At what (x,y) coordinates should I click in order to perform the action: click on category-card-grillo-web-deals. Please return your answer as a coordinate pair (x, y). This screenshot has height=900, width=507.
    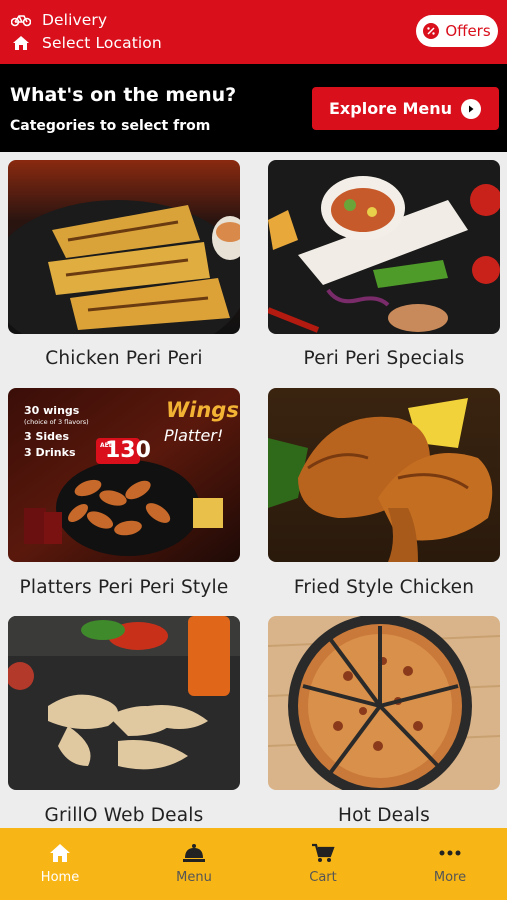
    Looking at the image, I should click on (124, 703).